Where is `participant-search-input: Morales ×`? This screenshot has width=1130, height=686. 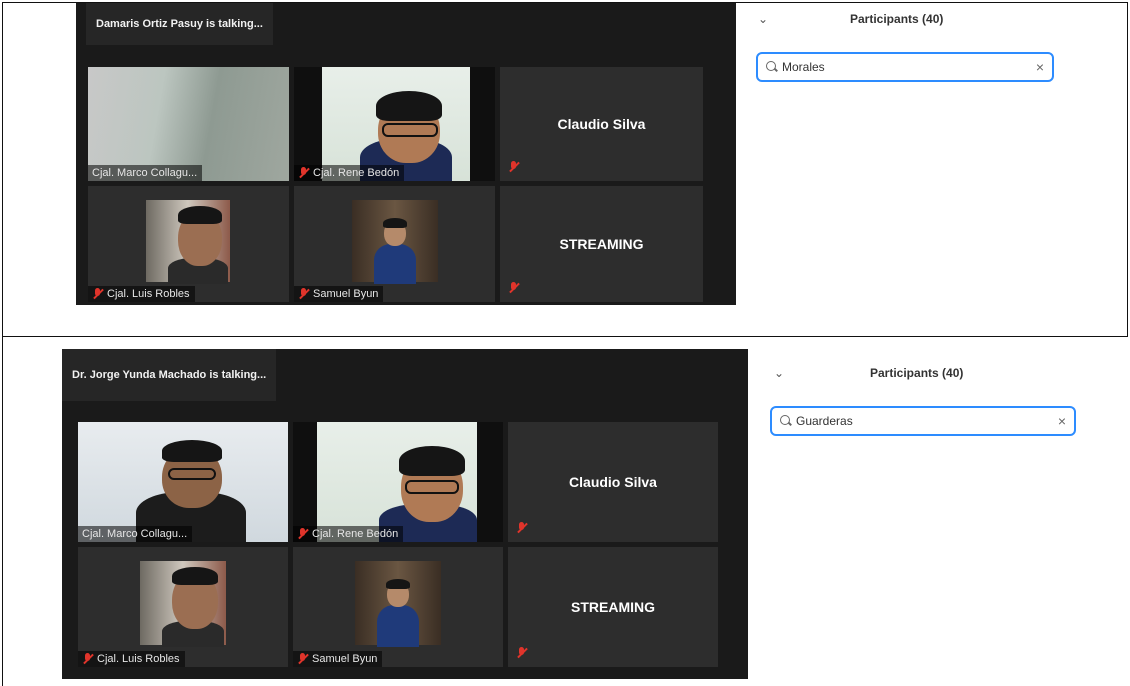 participant-search-input: Morales × is located at coordinates (905, 67).